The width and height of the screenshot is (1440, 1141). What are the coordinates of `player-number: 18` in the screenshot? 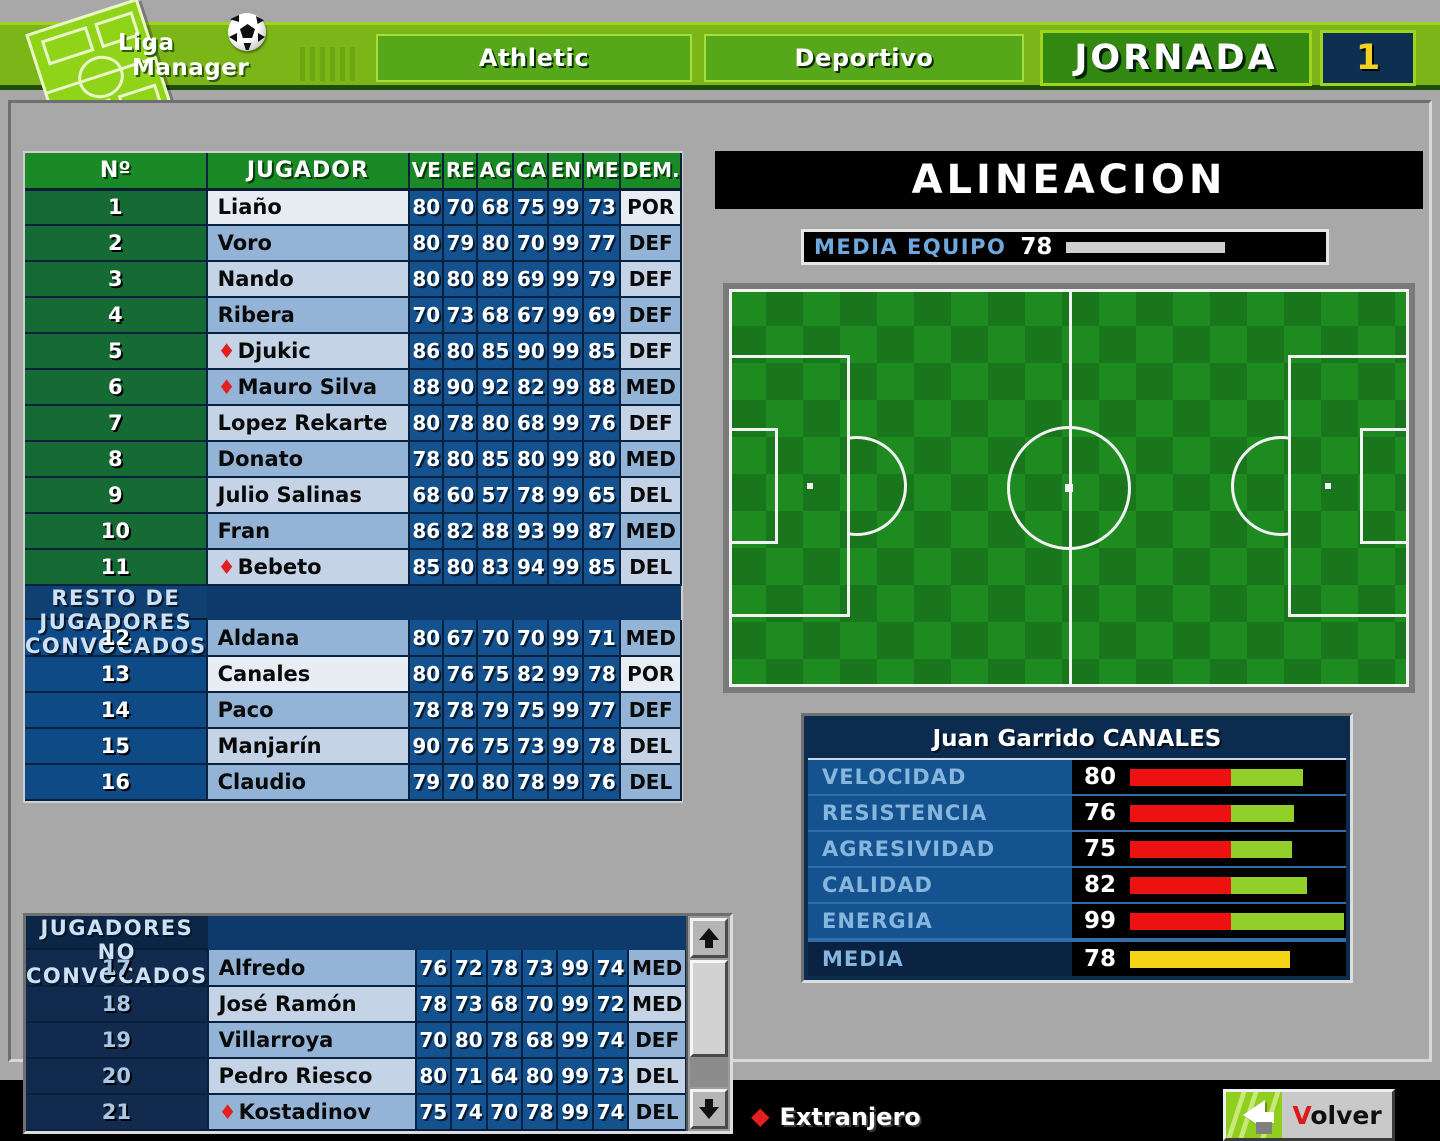 It's located at (117, 1004).